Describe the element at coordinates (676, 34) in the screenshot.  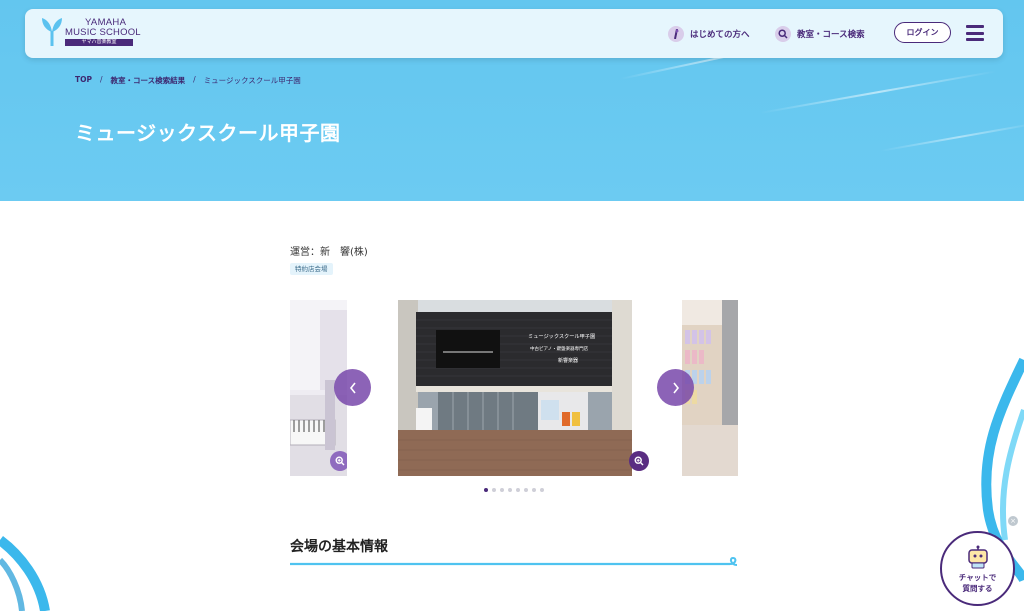
I see `info-icon` at that location.